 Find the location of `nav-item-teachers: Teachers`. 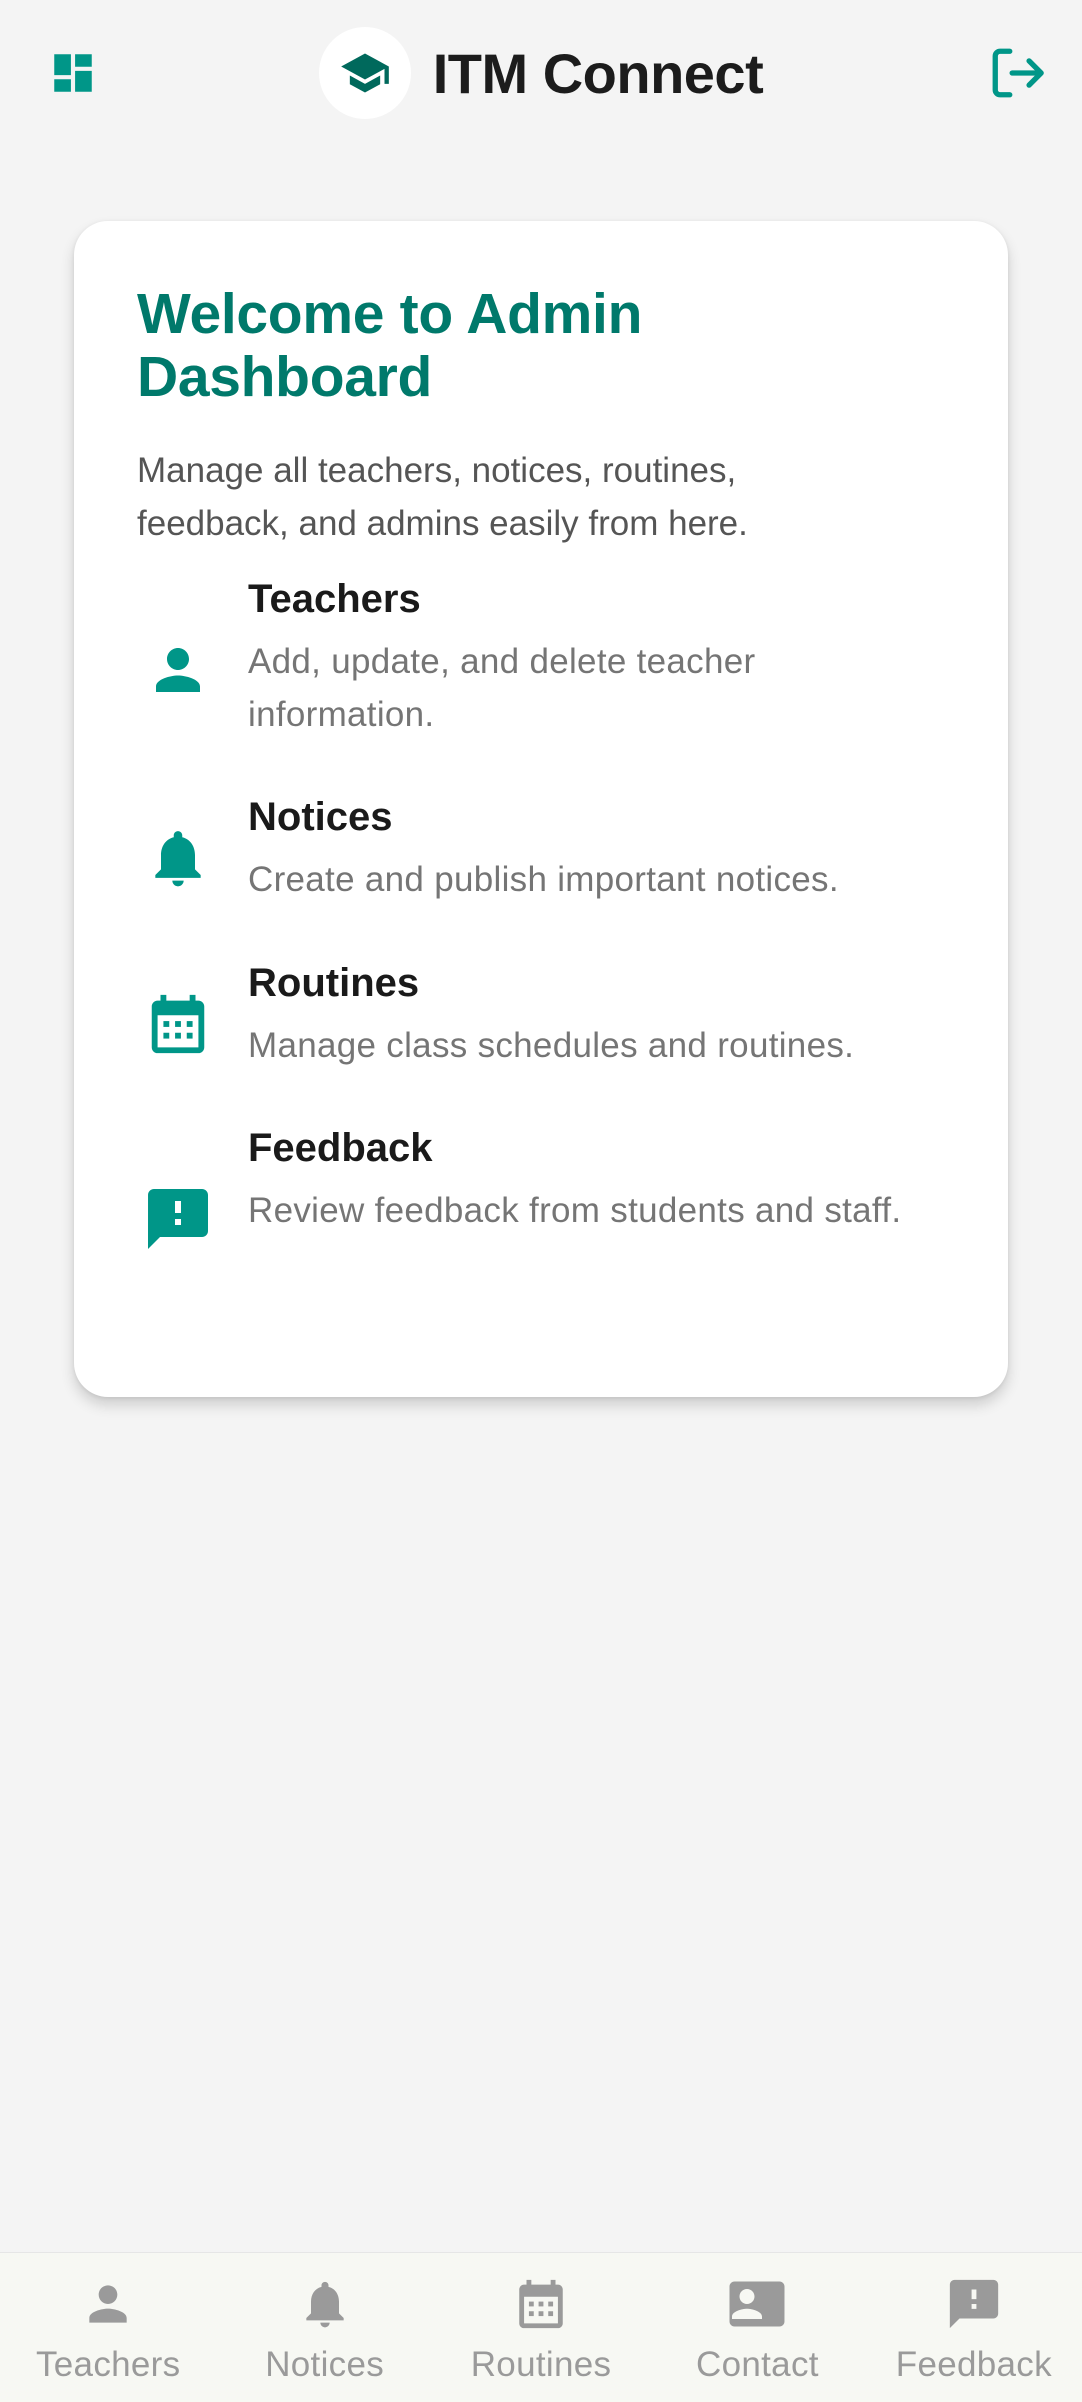

nav-item-teachers: Teachers is located at coordinates (108, 2327).